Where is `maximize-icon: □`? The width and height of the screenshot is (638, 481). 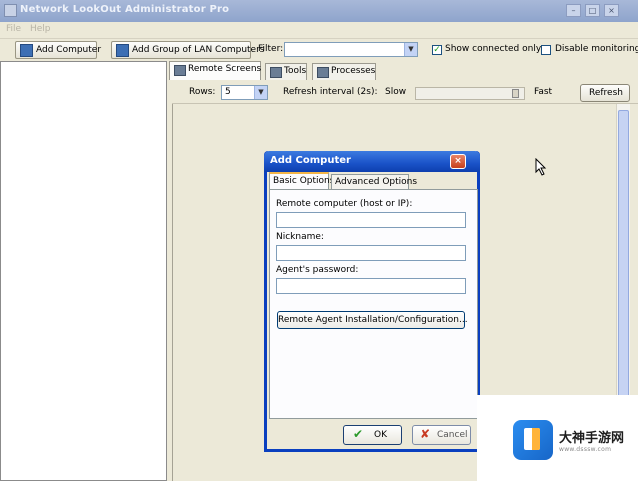
maximize-icon: □ is located at coordinates (592, 10).